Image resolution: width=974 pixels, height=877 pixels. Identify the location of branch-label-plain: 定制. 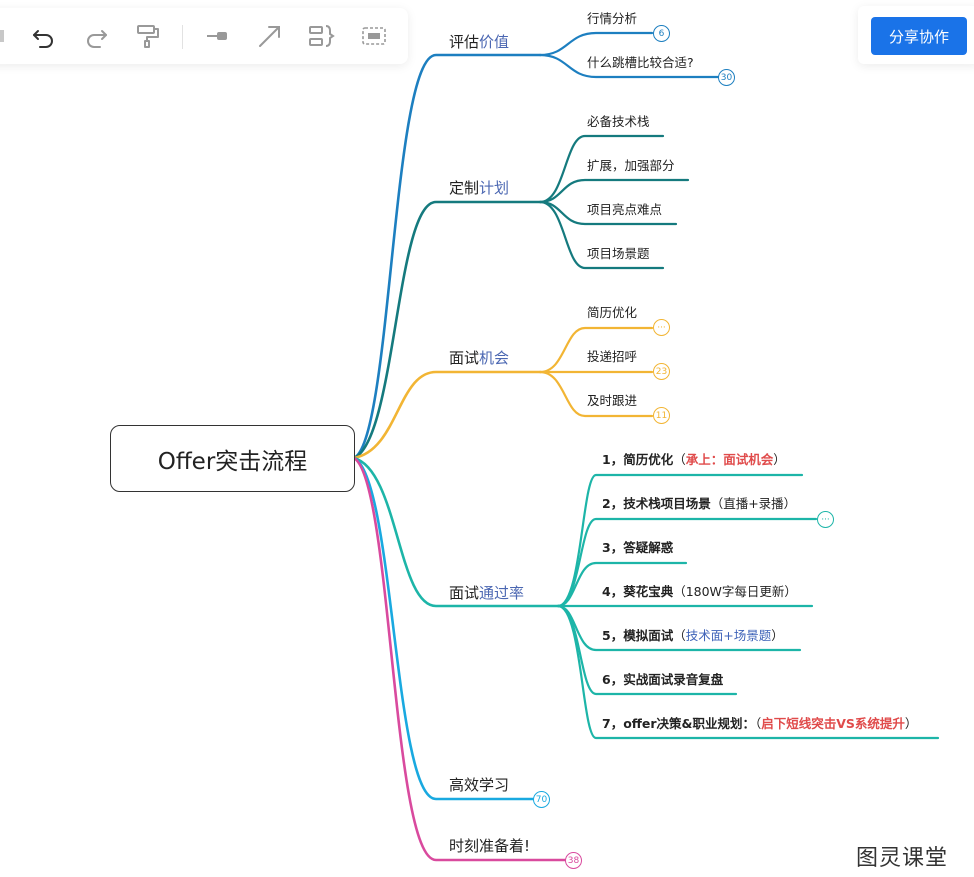
(464, 188).